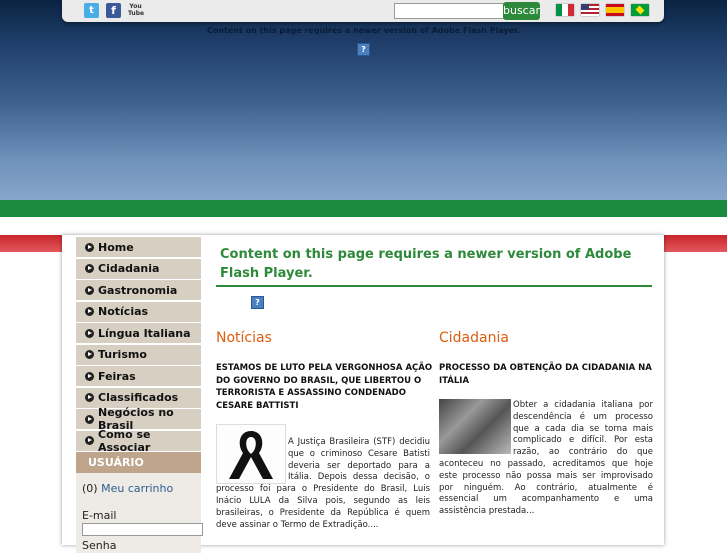  I want to click on menu-item-turismo: Turismo, so click(138, 354).